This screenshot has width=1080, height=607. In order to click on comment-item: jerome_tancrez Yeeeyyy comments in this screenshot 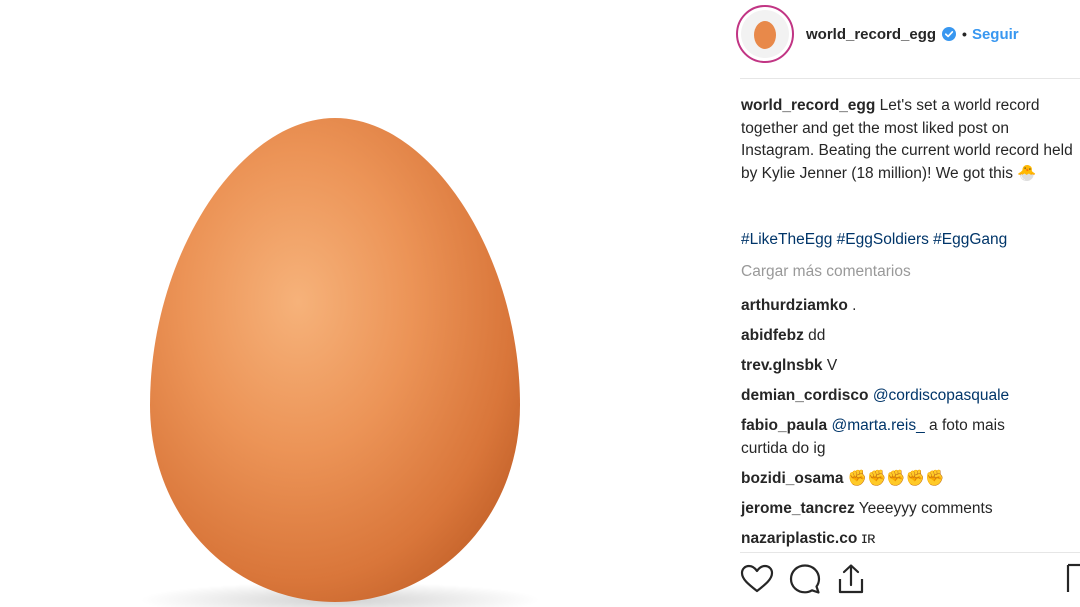, I will do `click(867, 509)`.